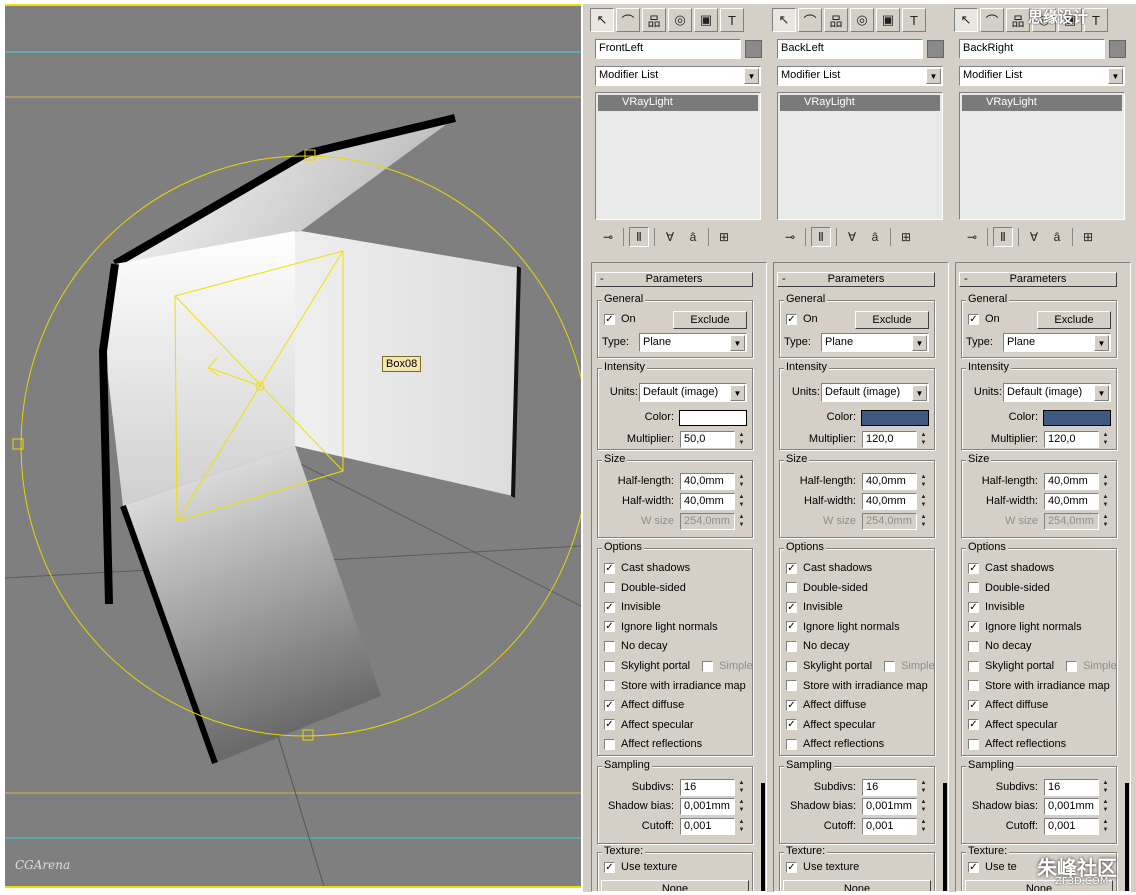  What do you see at coordinates (1071, 787) in the screenshot?
I see `subdivs-spinner: 16` at bounding box center [1071, 787].